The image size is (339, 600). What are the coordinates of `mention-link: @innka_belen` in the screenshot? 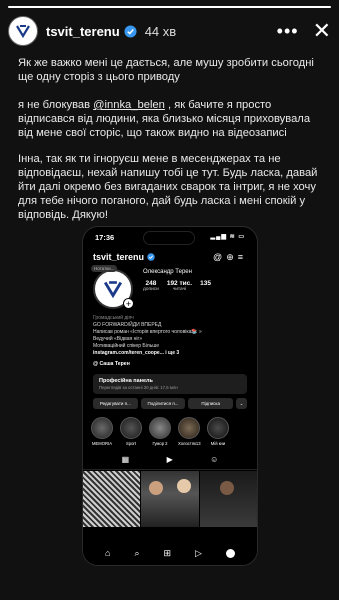 It's located at (129, 105).